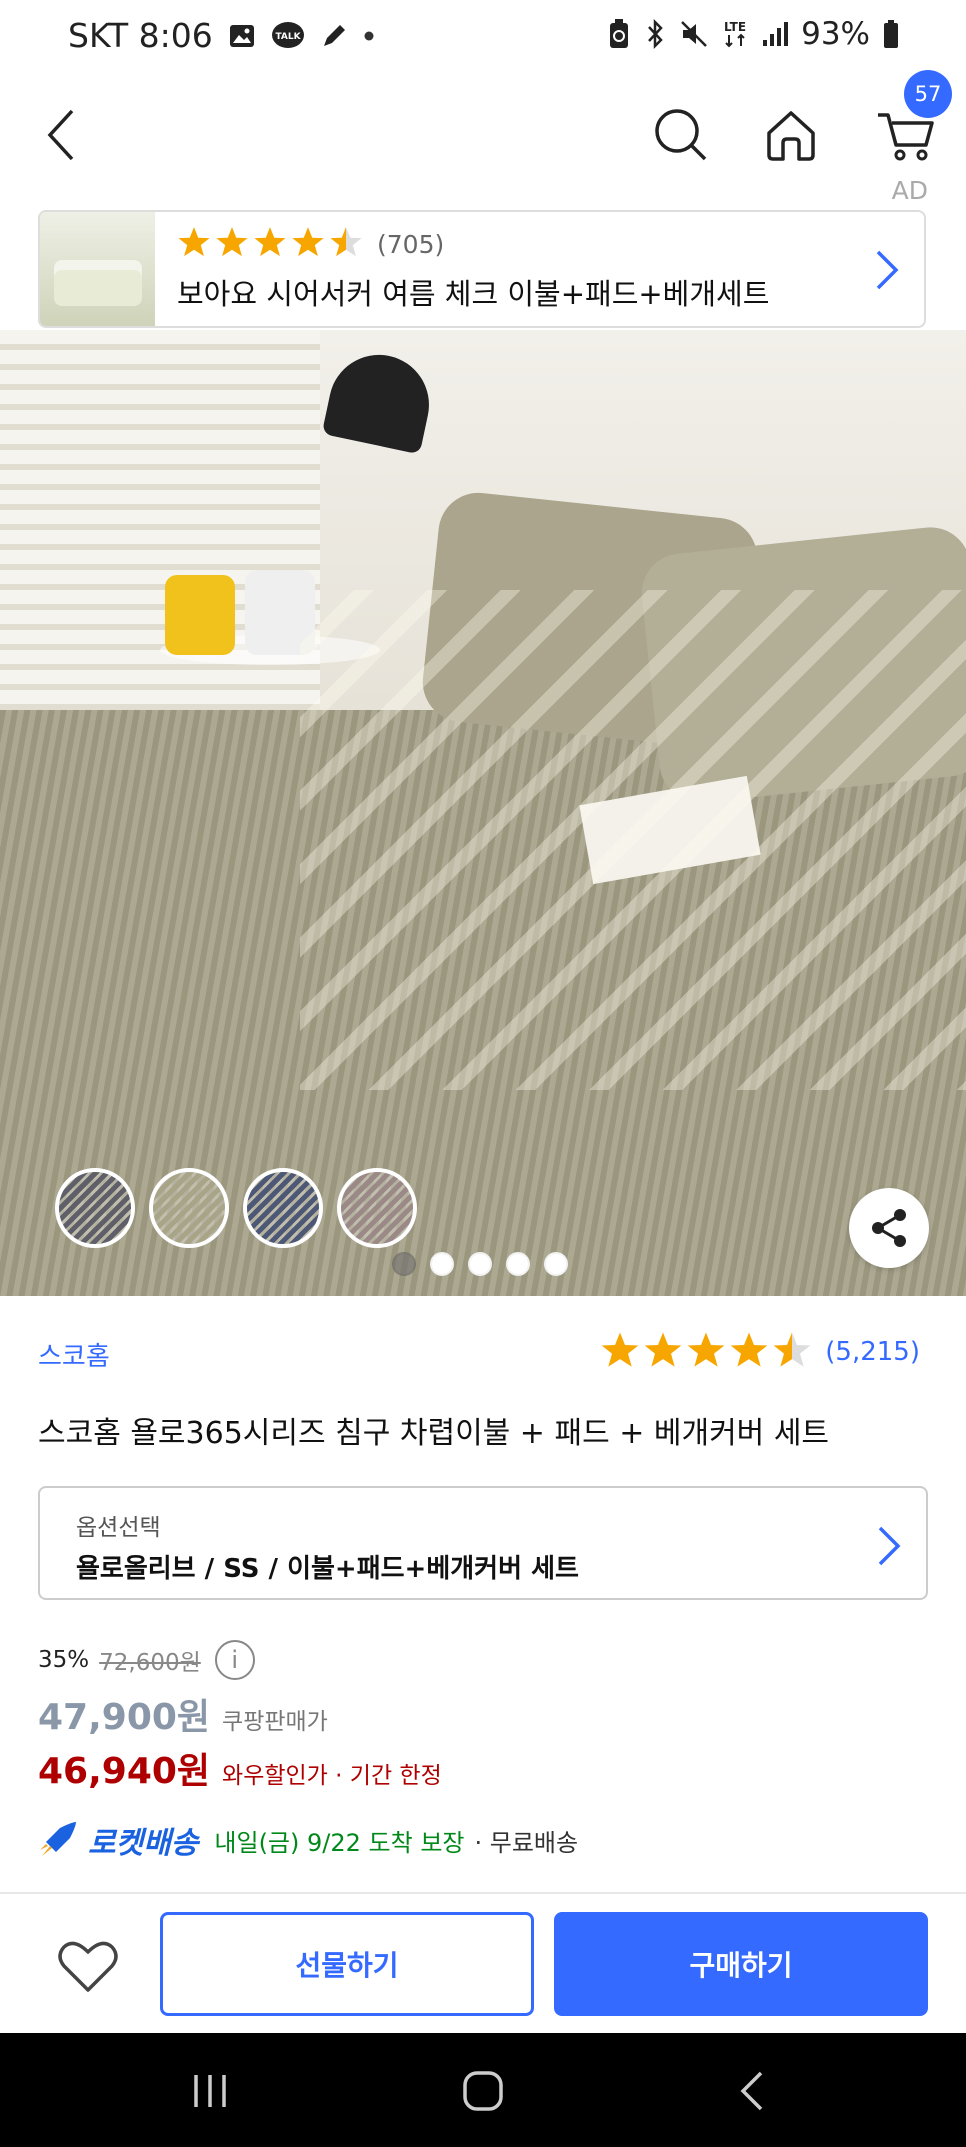 This screenshot has height=2147, width=966. I want to click on delivery-info: 로켓배송 내일(금) 9/22 도착 보장 · 무료배송, so click(308, 1840).